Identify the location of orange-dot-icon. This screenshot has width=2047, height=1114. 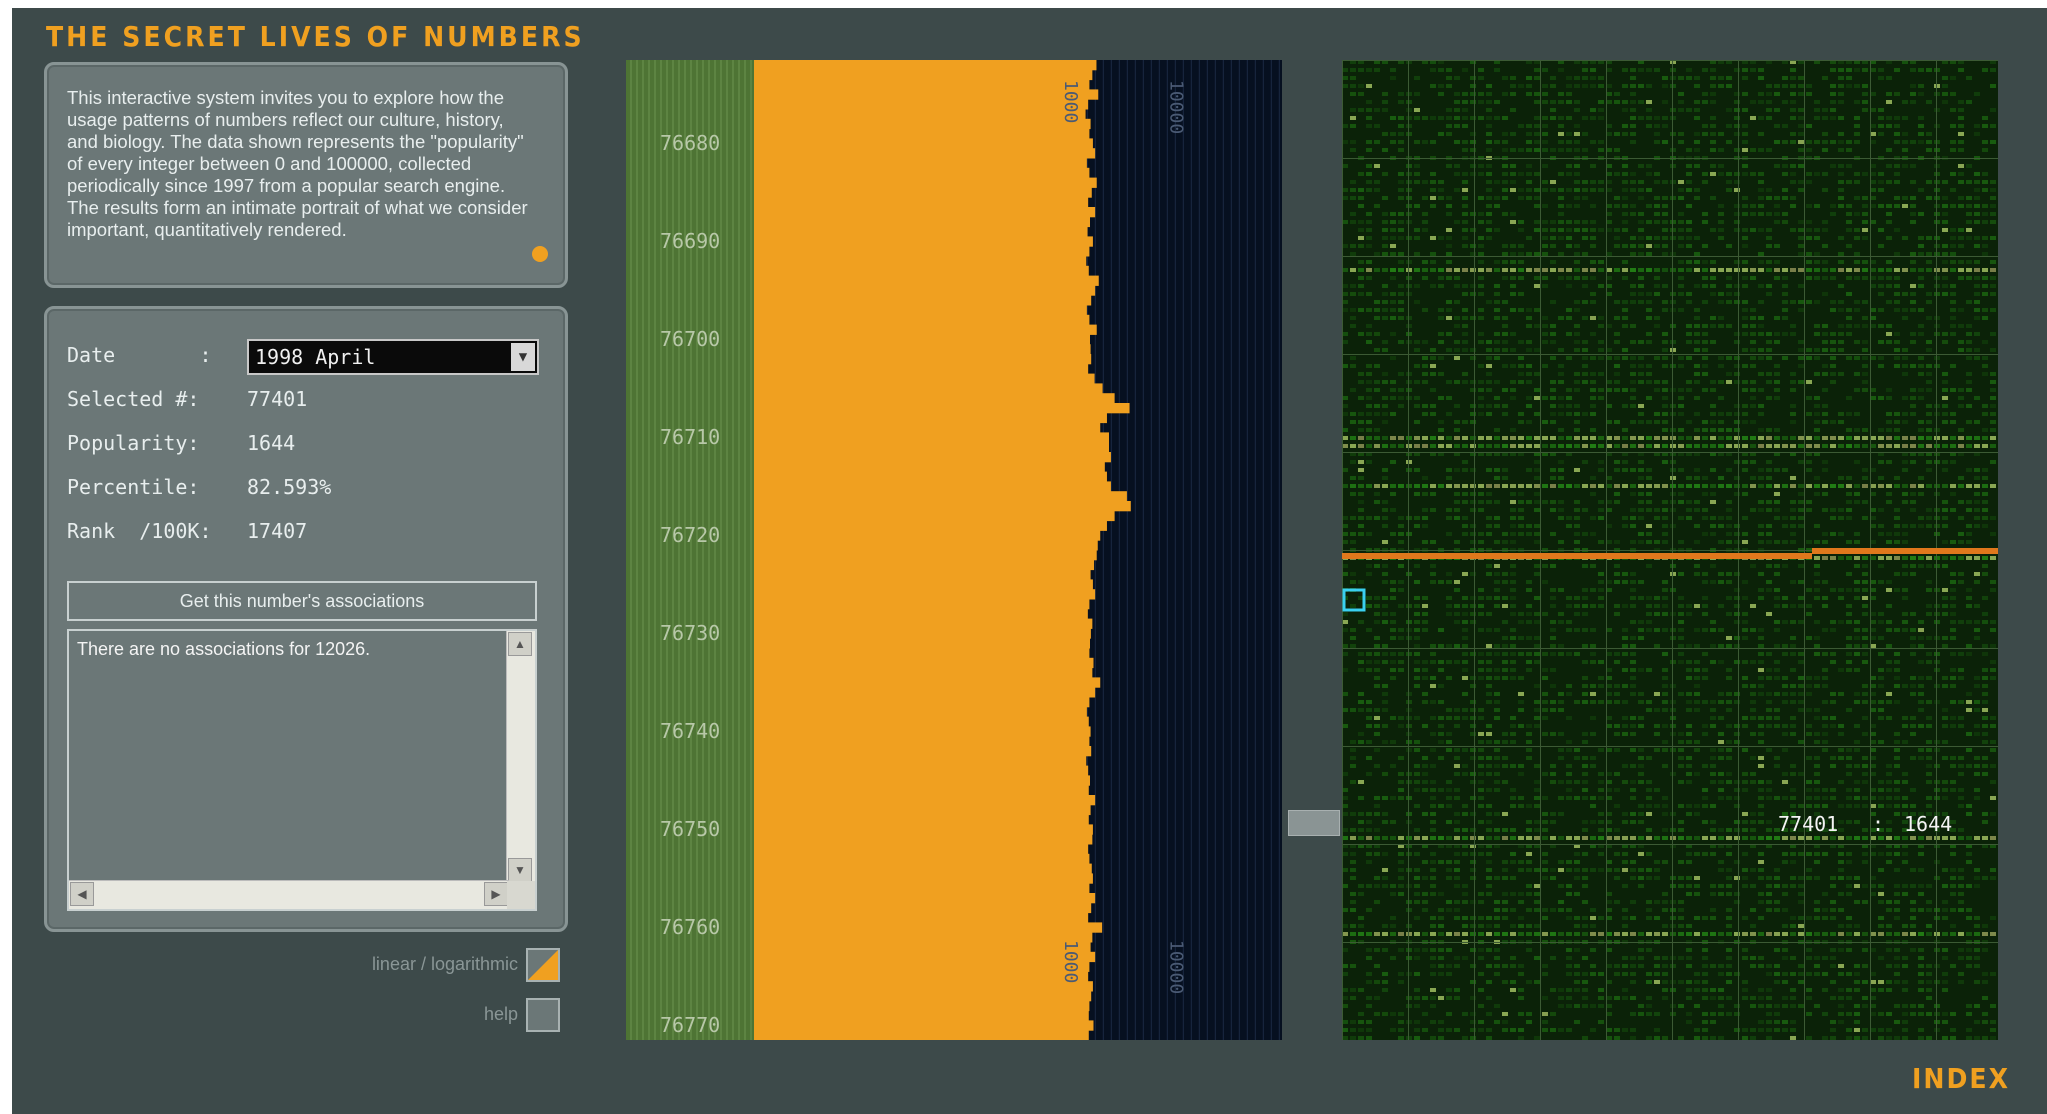
(540, 254).